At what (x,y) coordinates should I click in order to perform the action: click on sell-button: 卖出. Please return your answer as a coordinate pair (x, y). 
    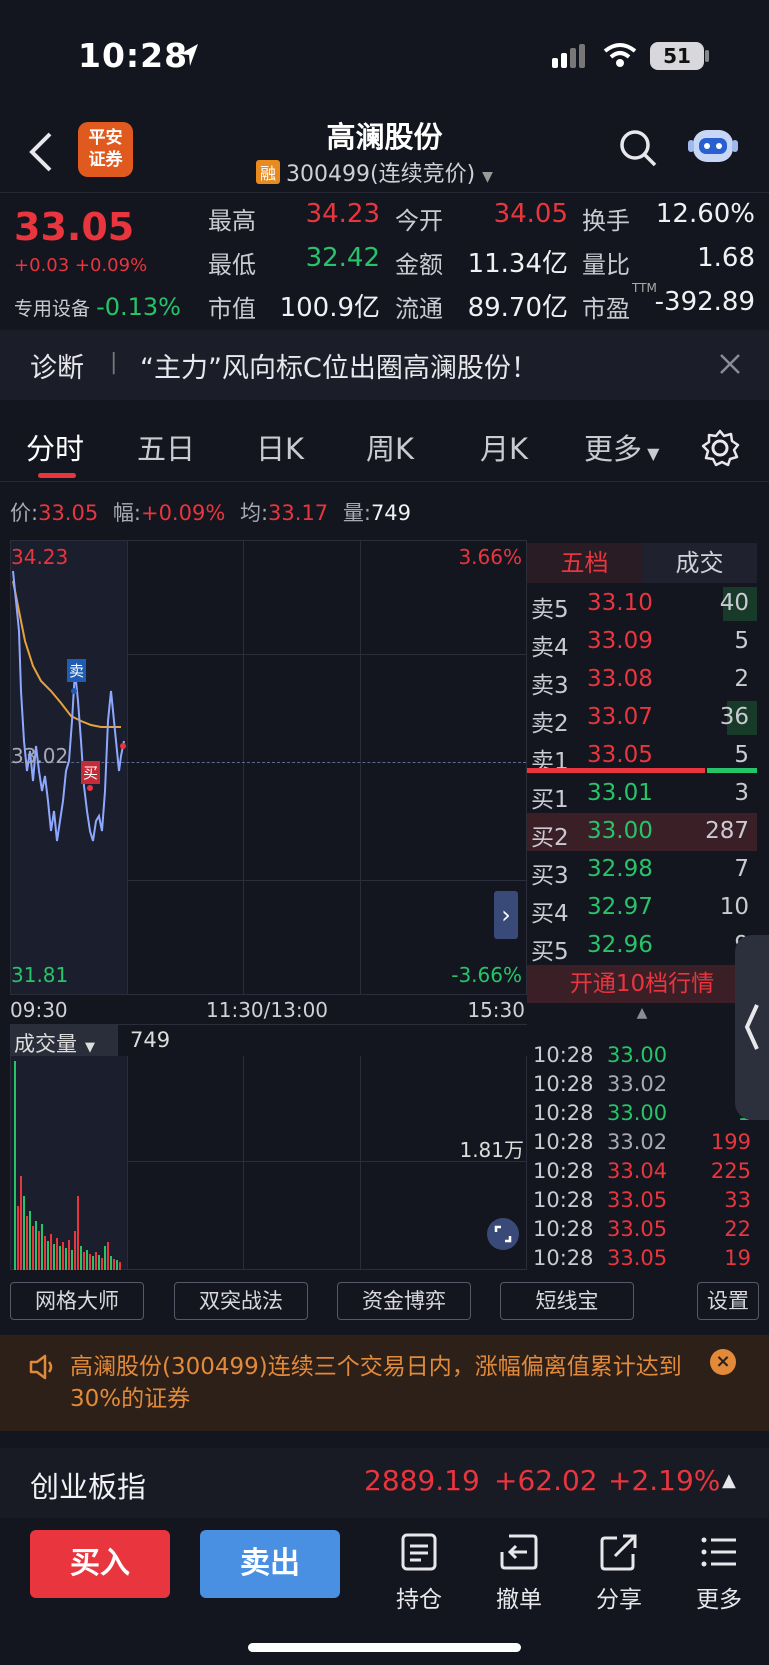
    Looking at the image, I should click on (270, 1564).